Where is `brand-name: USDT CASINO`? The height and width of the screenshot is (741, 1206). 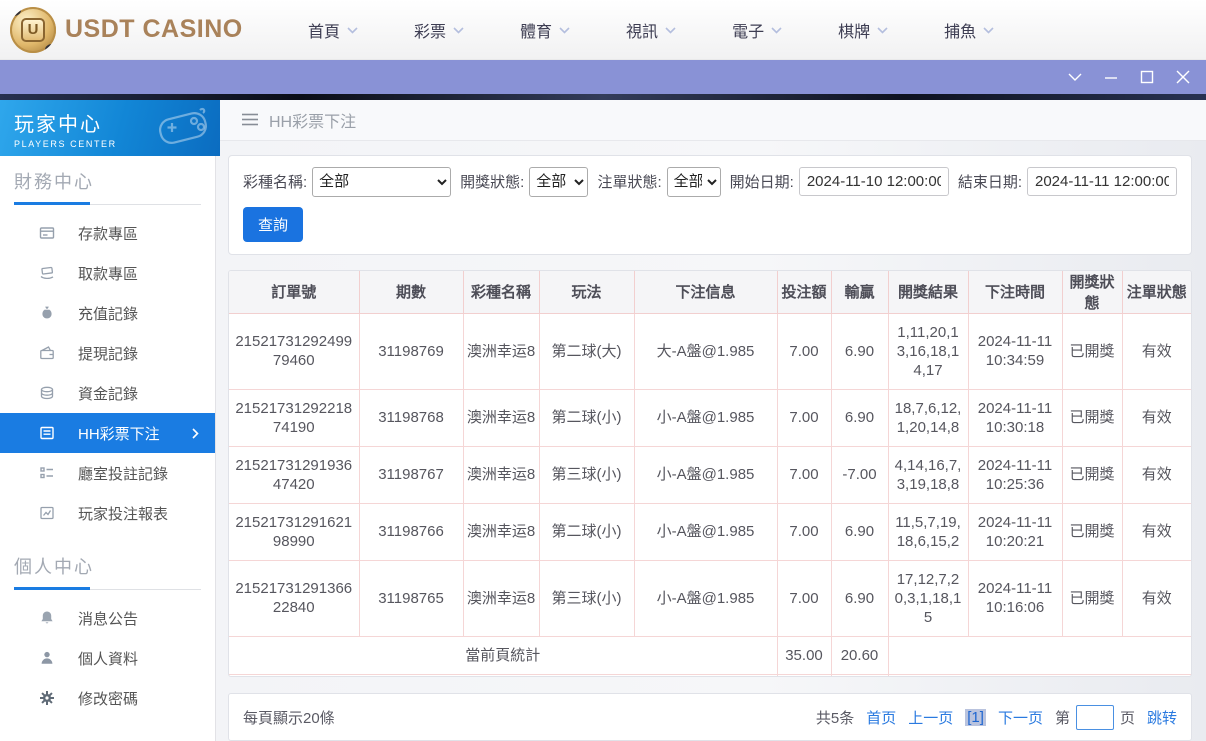
brand-name: USDT CASINO is located at coordinates (154, 29).